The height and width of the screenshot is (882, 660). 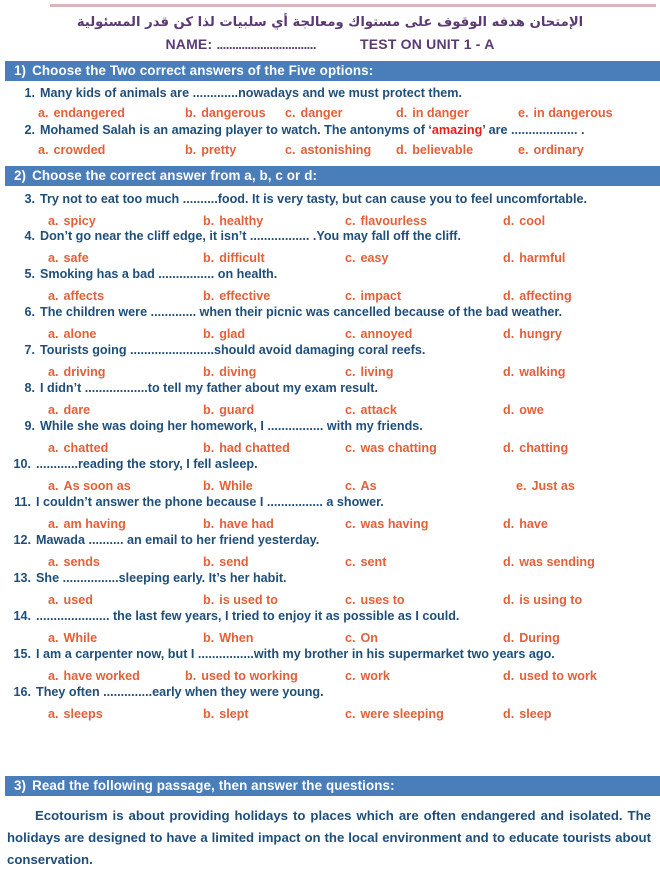 I want to click on question-13-number: 13., so click(x=22, y=578).